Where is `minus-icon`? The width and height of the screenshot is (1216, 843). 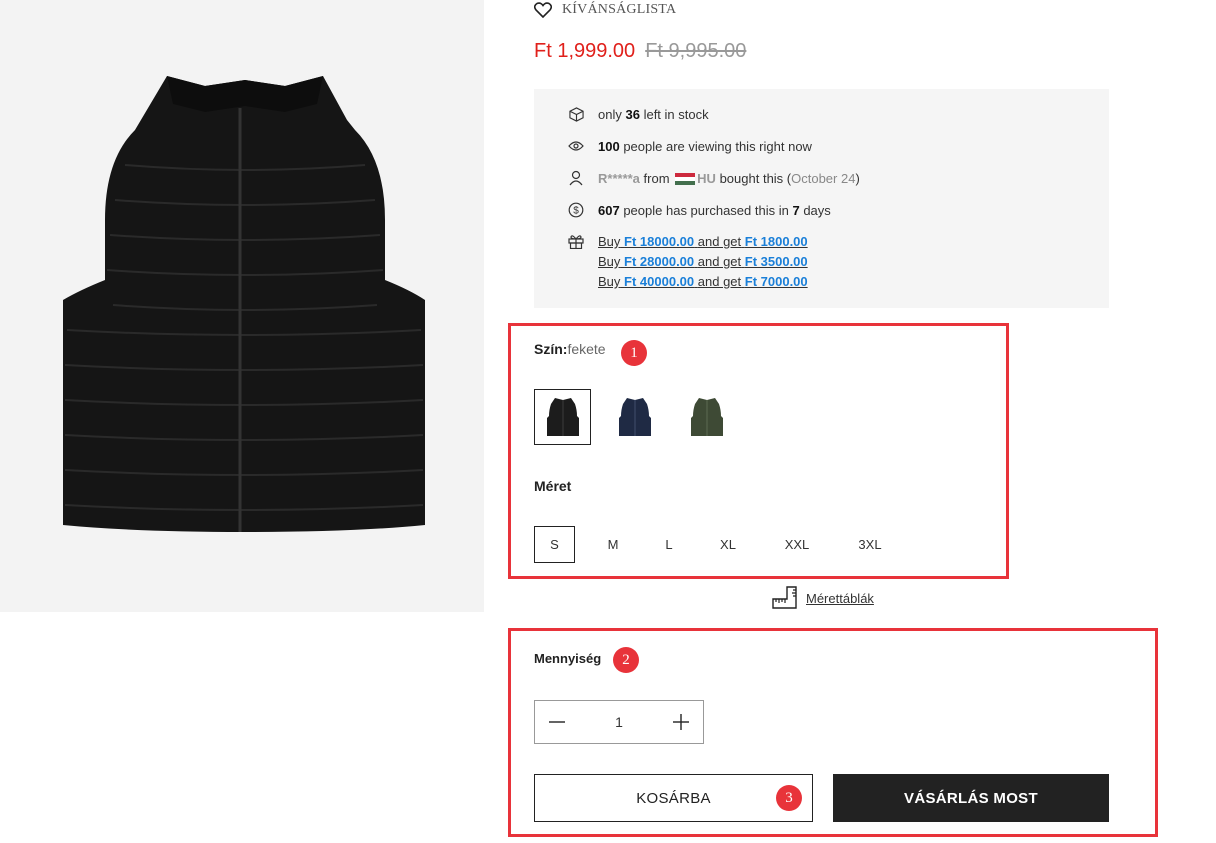
minus-icon is located at coordinates (557, 722).